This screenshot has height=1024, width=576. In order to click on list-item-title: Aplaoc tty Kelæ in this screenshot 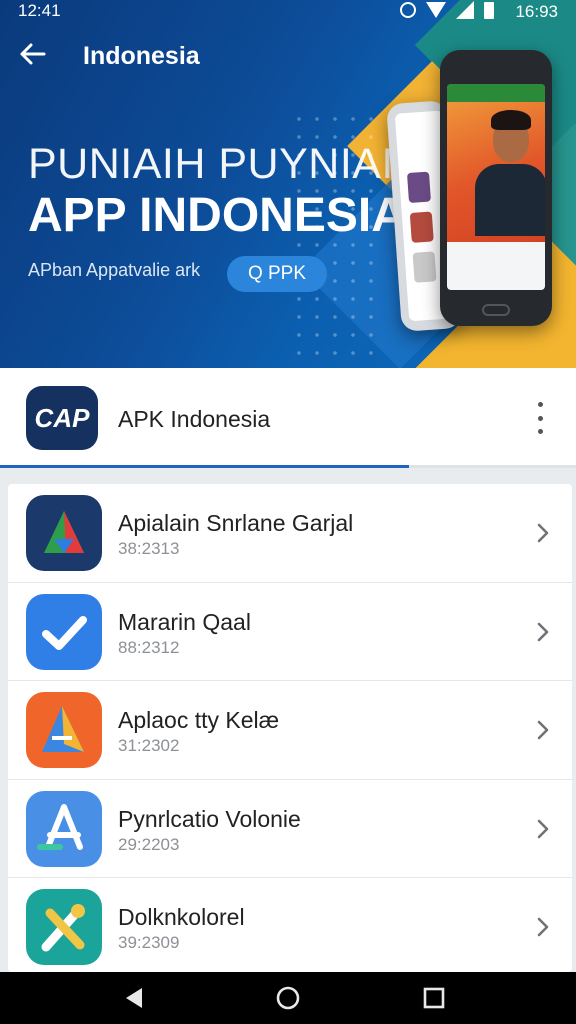, I will do `click(199, 720)`.